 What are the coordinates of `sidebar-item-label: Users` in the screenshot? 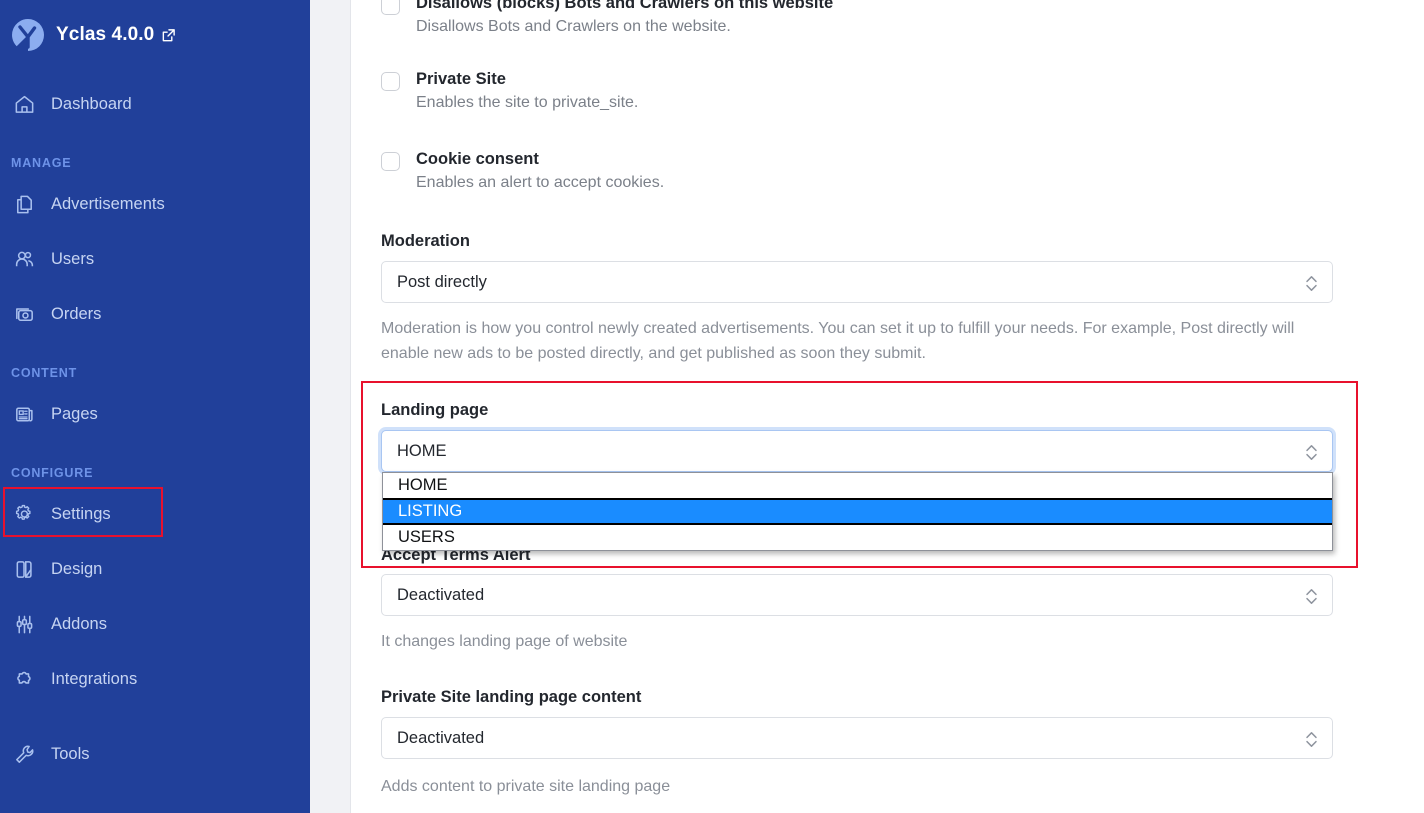 It's located at (73, 258).